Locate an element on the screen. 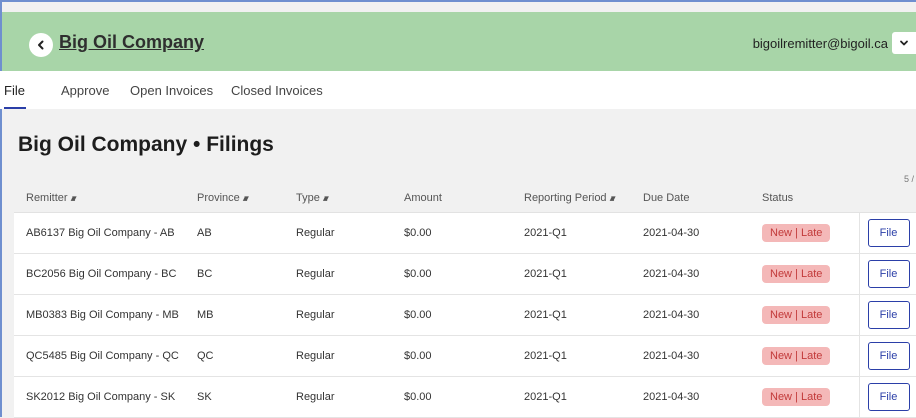  active-tab-indicator is located at coordinates (15, 108).